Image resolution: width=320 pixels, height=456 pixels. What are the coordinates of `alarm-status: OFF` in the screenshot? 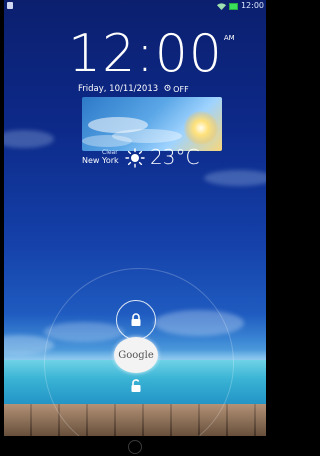 It's located at (181, 89).